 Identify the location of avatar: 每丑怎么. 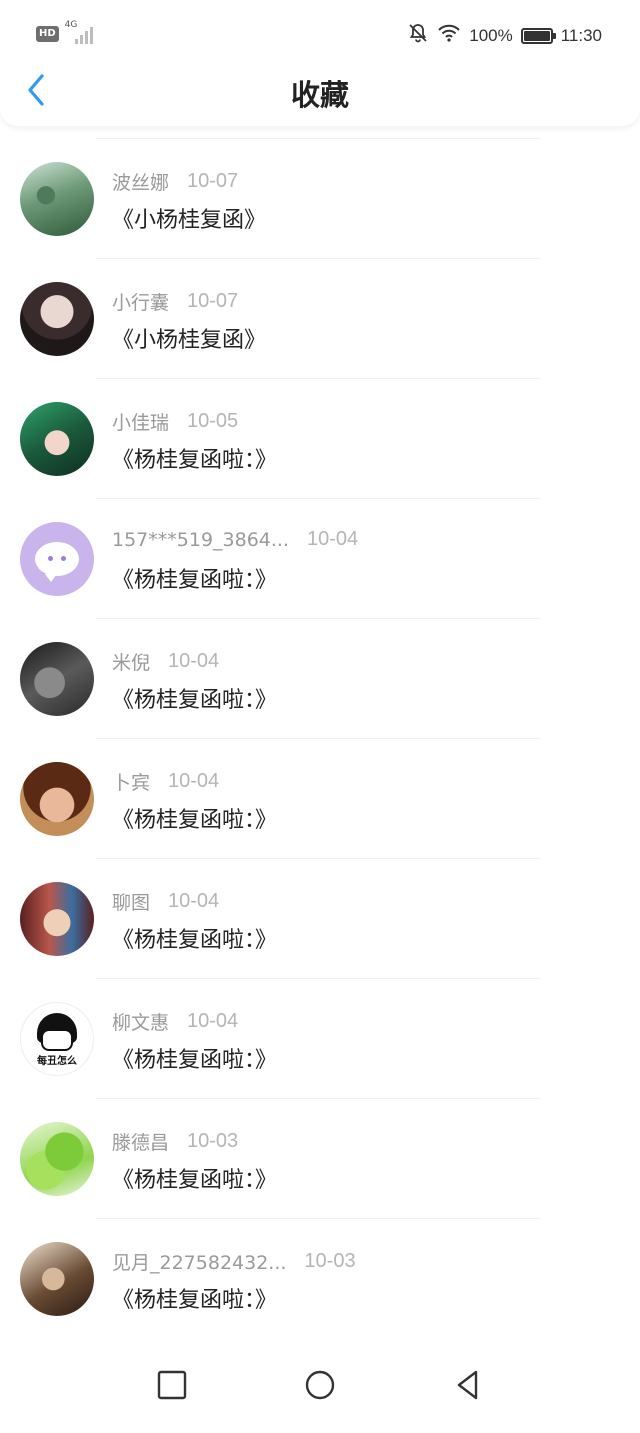
(57, 1039).